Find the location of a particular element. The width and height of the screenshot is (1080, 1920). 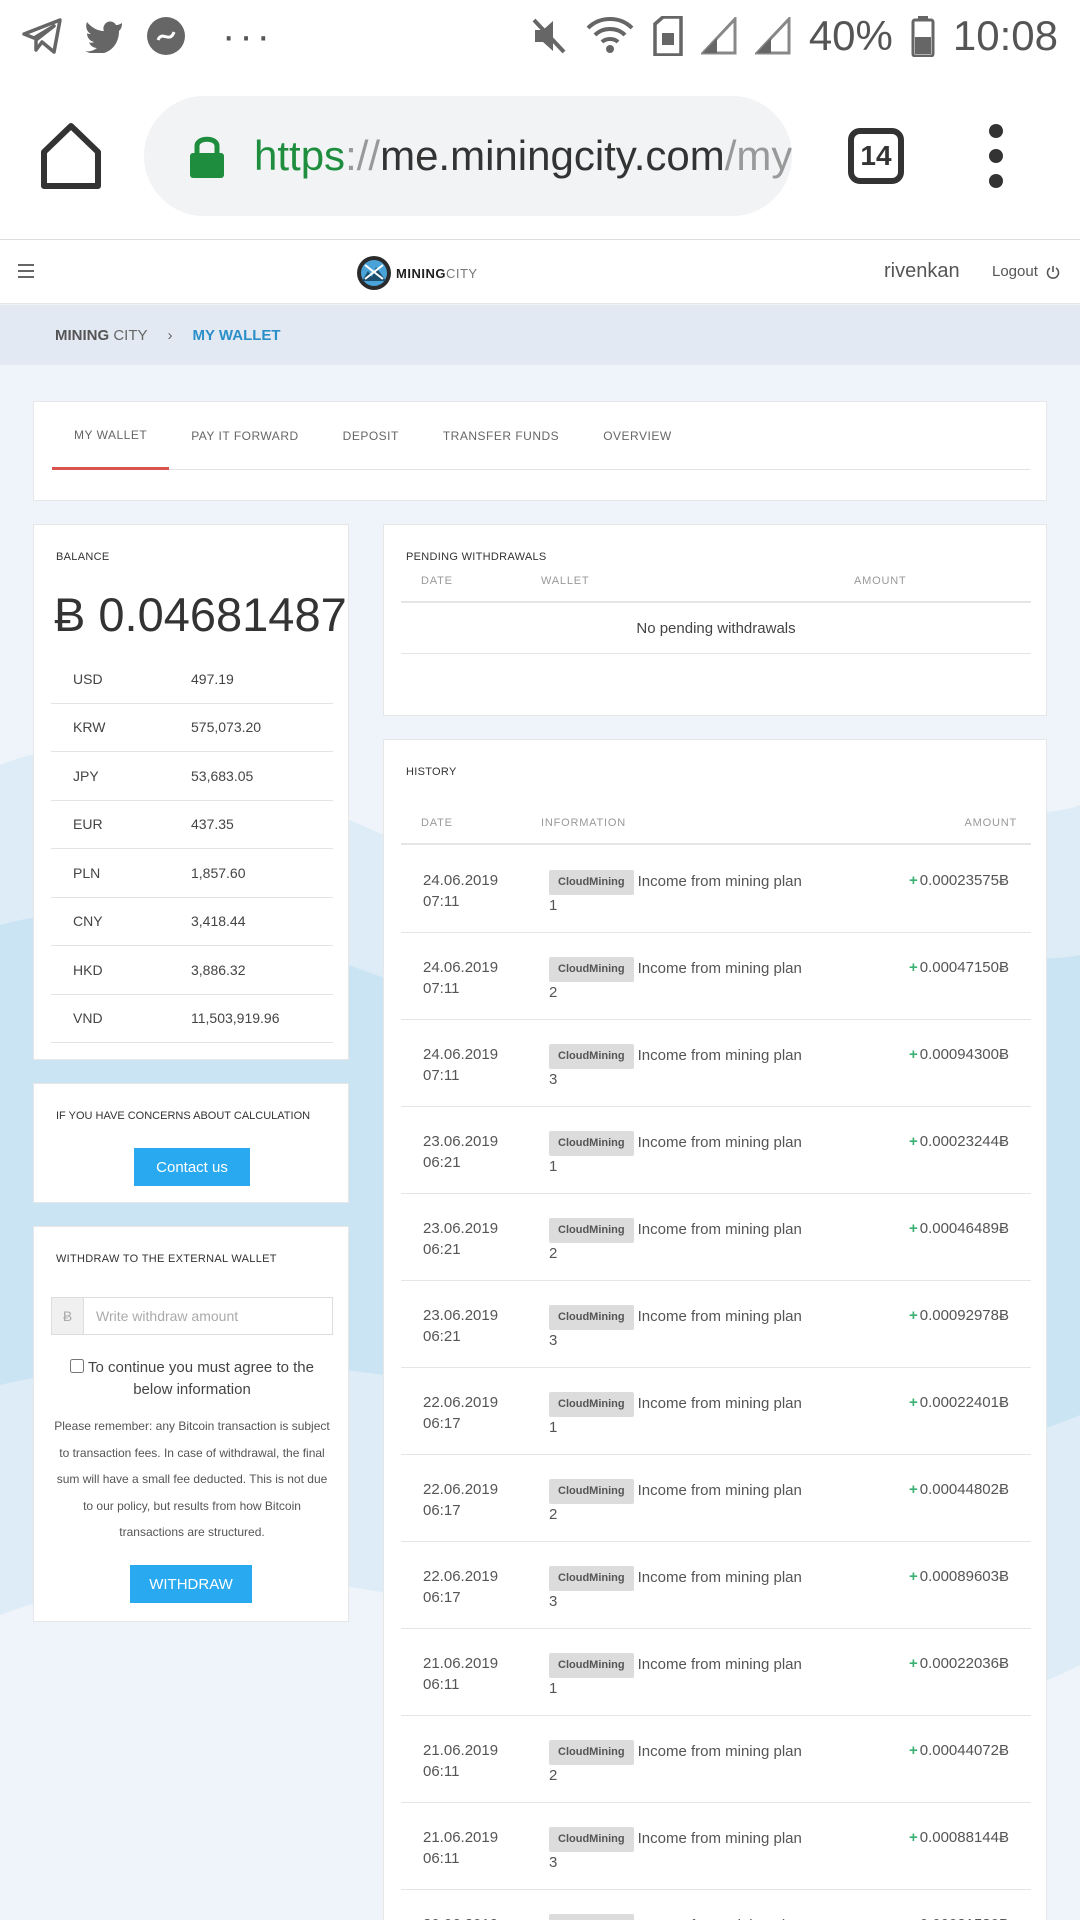

balance-amount: Ƀ 0.04681487 is located at coordinates (200, 614).